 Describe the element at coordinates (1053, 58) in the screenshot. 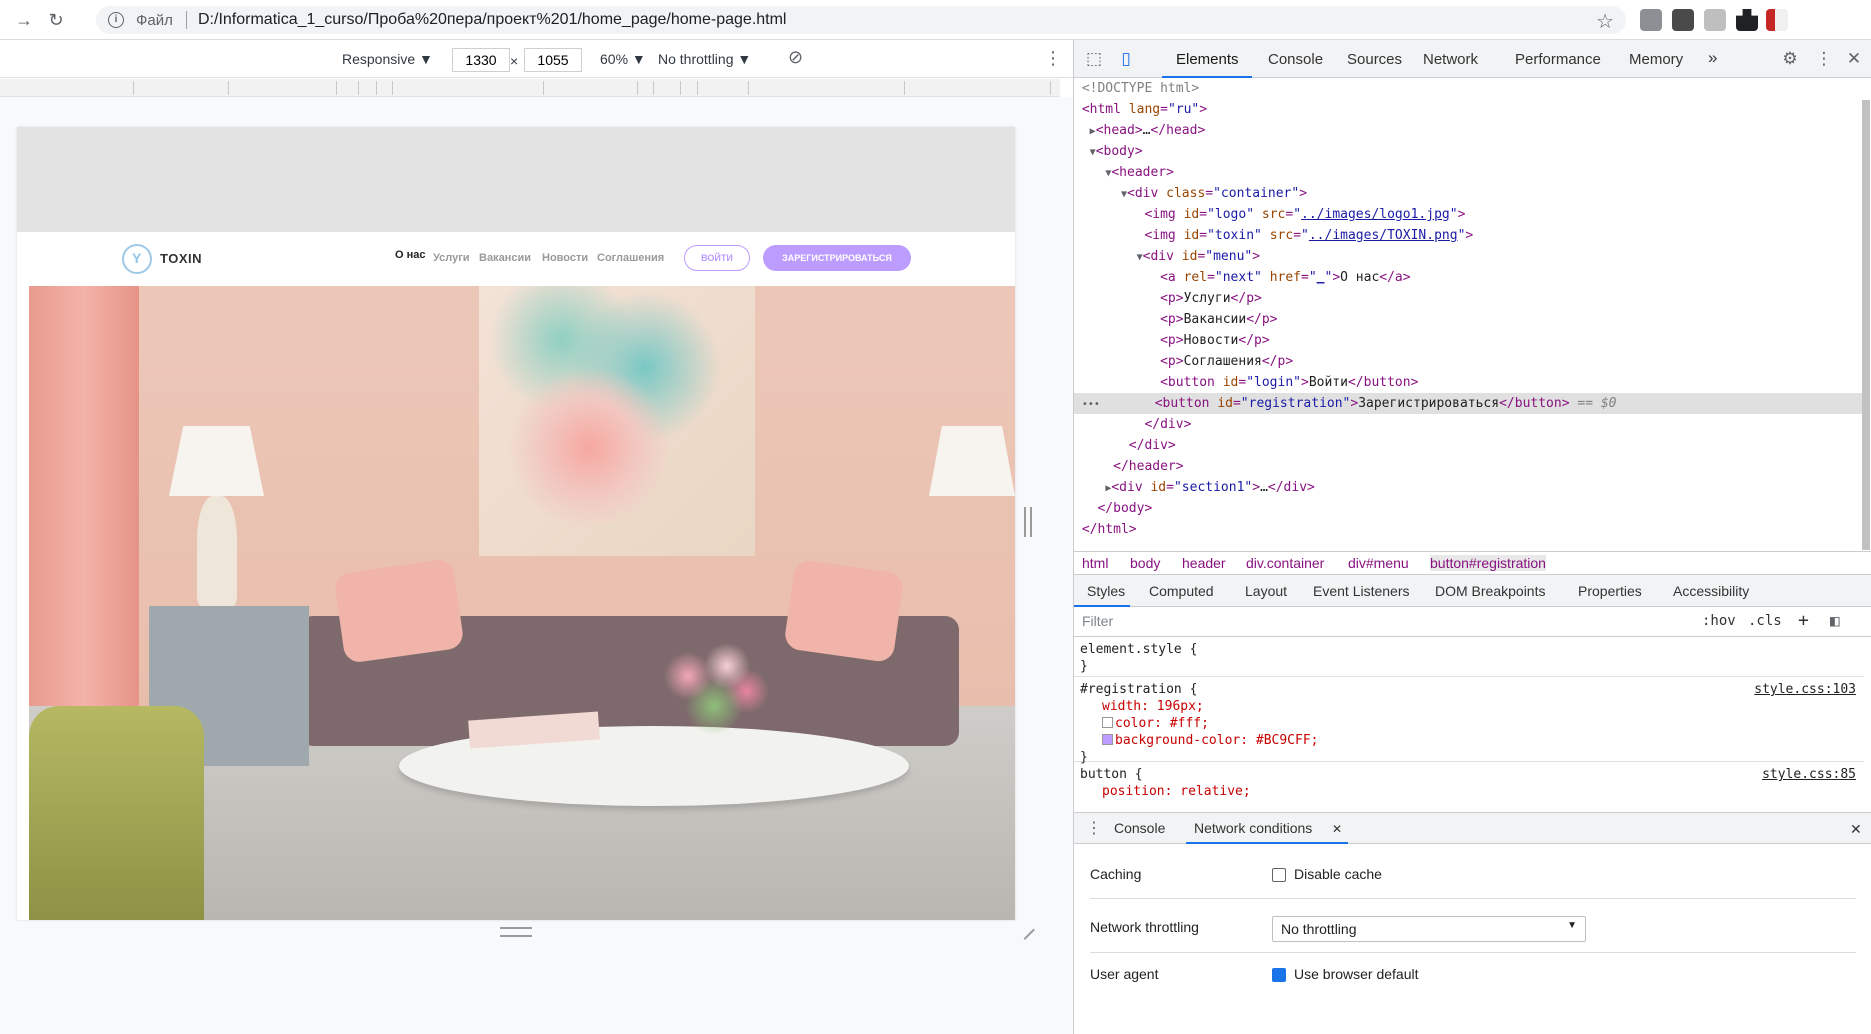

I see `more-options-icon: ⋮` at that location.